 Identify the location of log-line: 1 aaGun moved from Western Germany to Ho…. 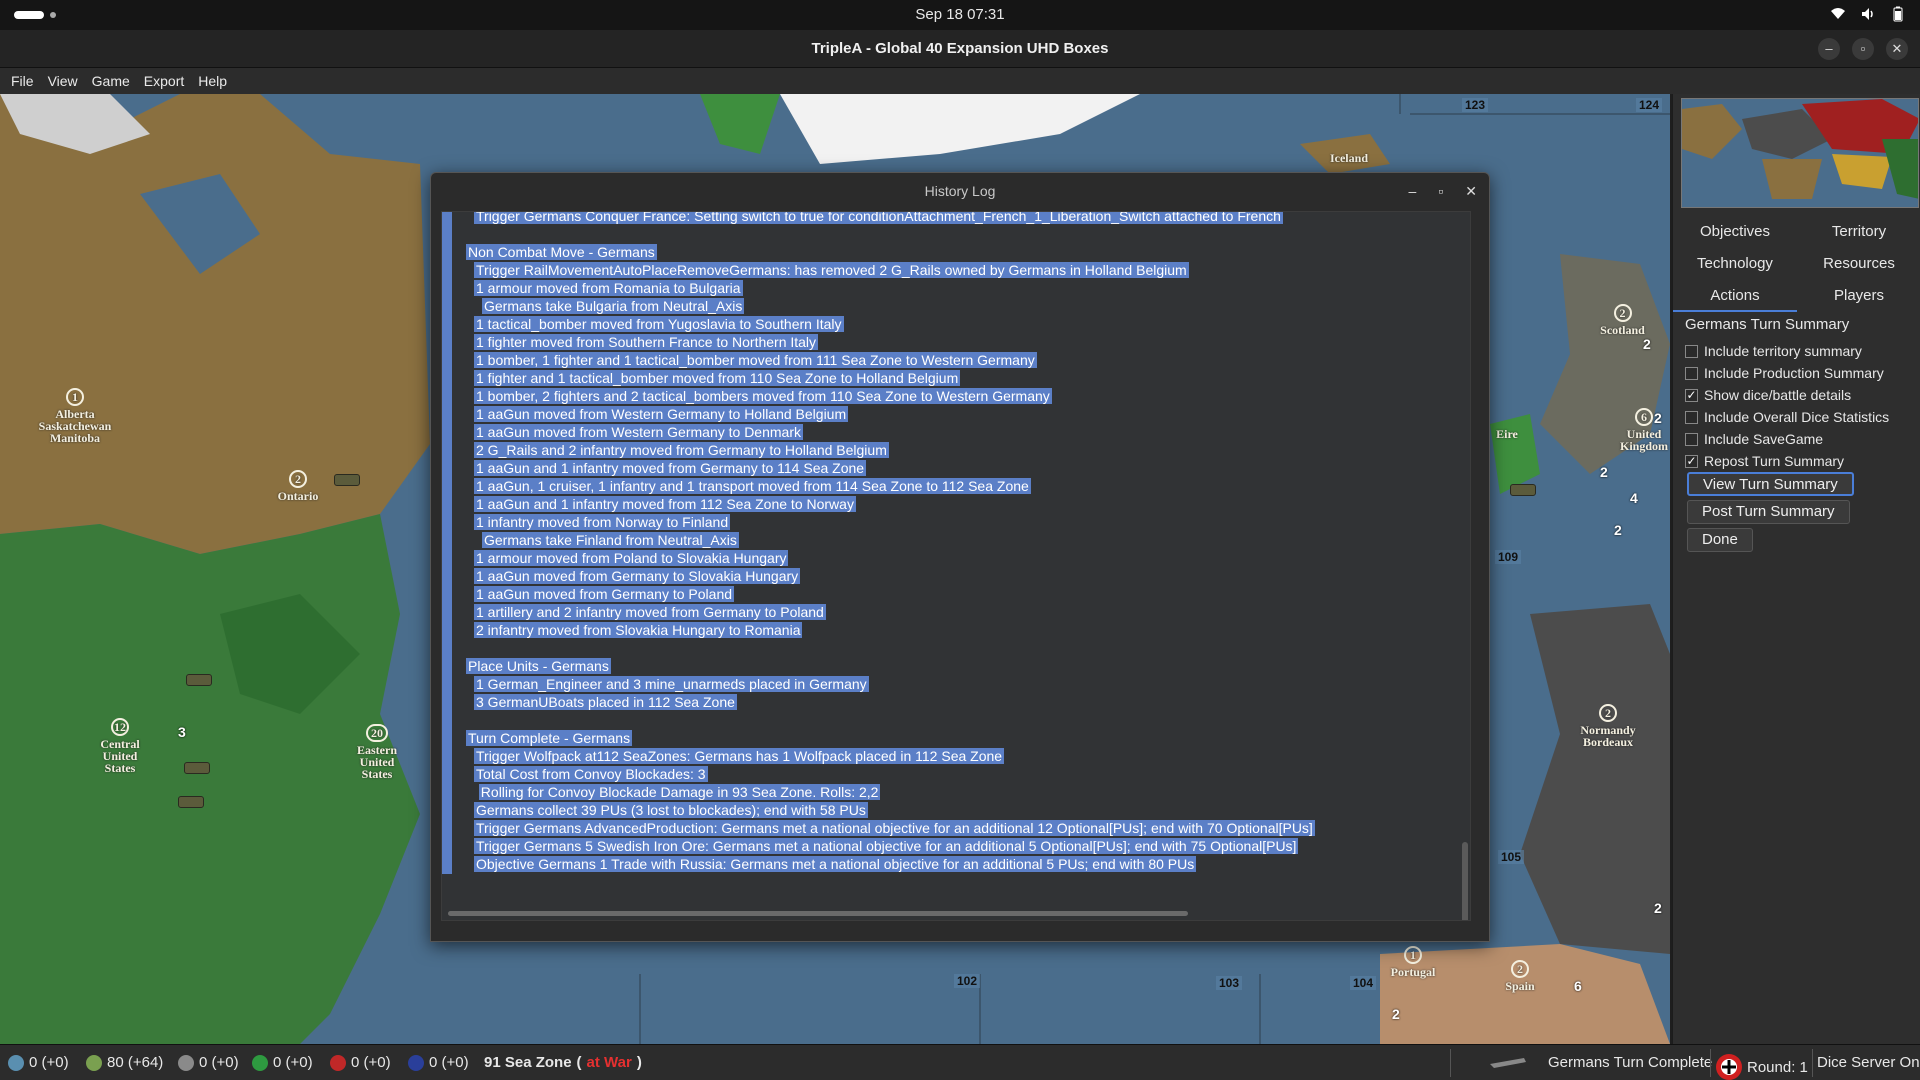
(661, 415).